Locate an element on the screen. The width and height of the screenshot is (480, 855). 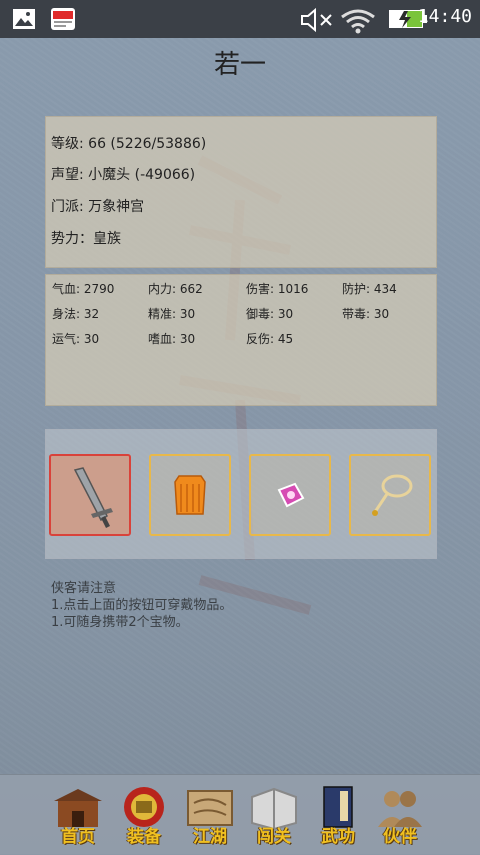
equipment-slot-weapon is located at coordinates (90, 495).